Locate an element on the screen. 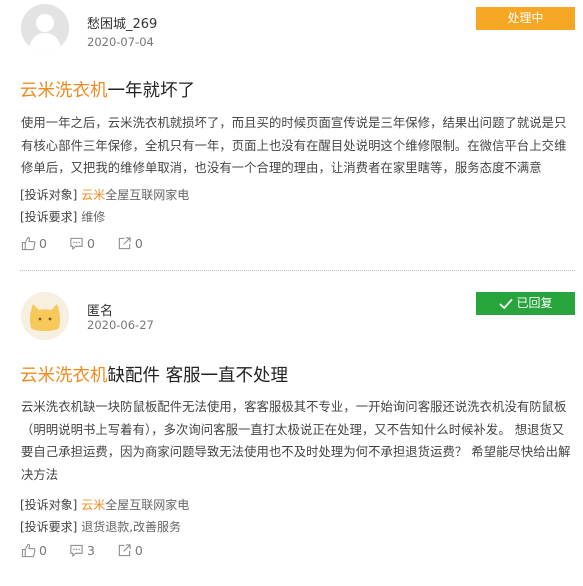  complaint-request: [投诉要求] 维修 is located at coordinates (62, 216).